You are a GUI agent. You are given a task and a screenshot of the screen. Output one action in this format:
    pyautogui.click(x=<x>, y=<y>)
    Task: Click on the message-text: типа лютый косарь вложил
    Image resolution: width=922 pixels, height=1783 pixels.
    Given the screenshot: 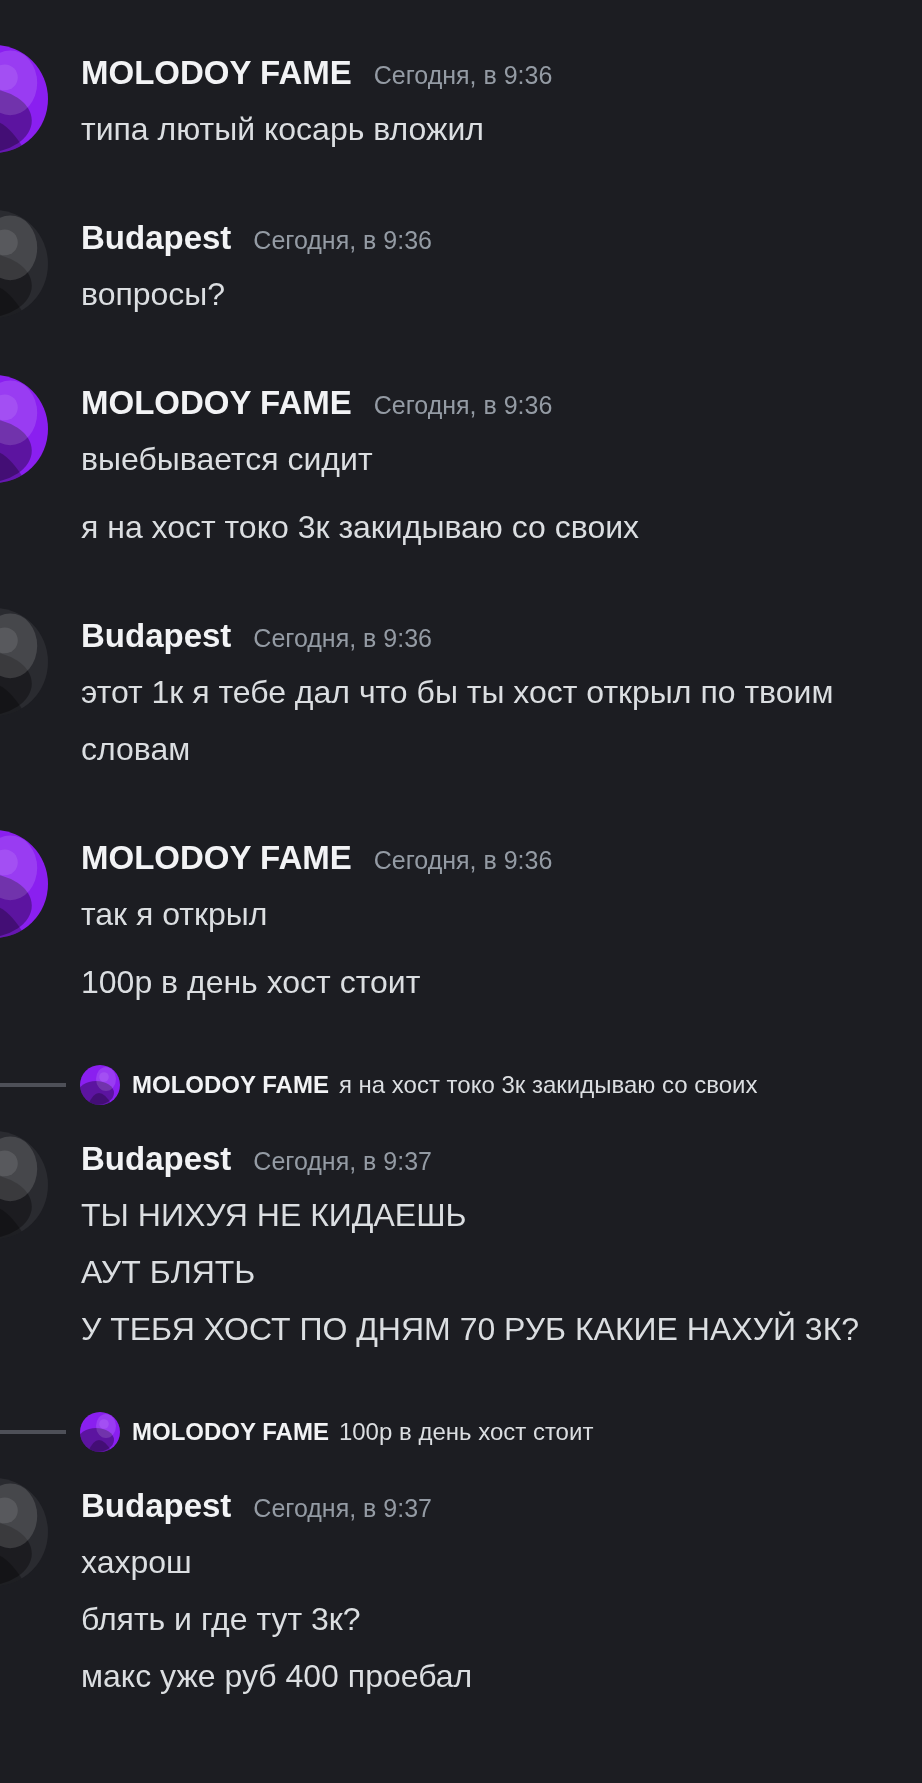 What is the action you would take?
    pyautogui.click(x=283, y=129)
    